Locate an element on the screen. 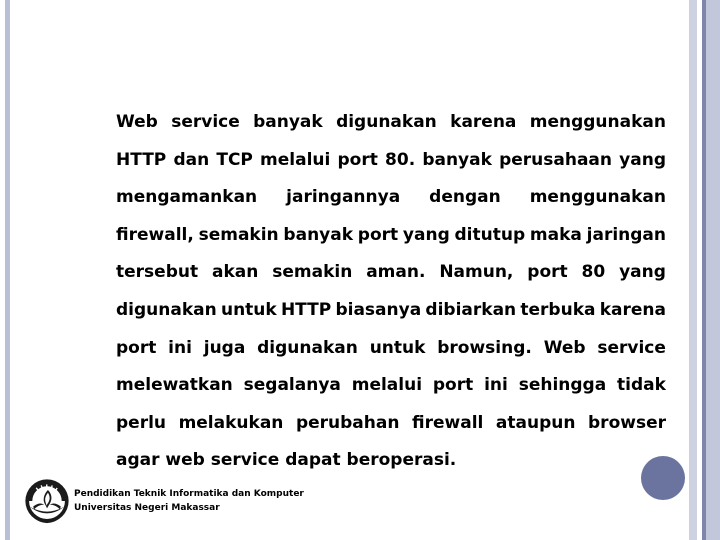 Image resolution: width=720 pixels, height=540 pixels. word: 80 is located at coordinates (593, 272).